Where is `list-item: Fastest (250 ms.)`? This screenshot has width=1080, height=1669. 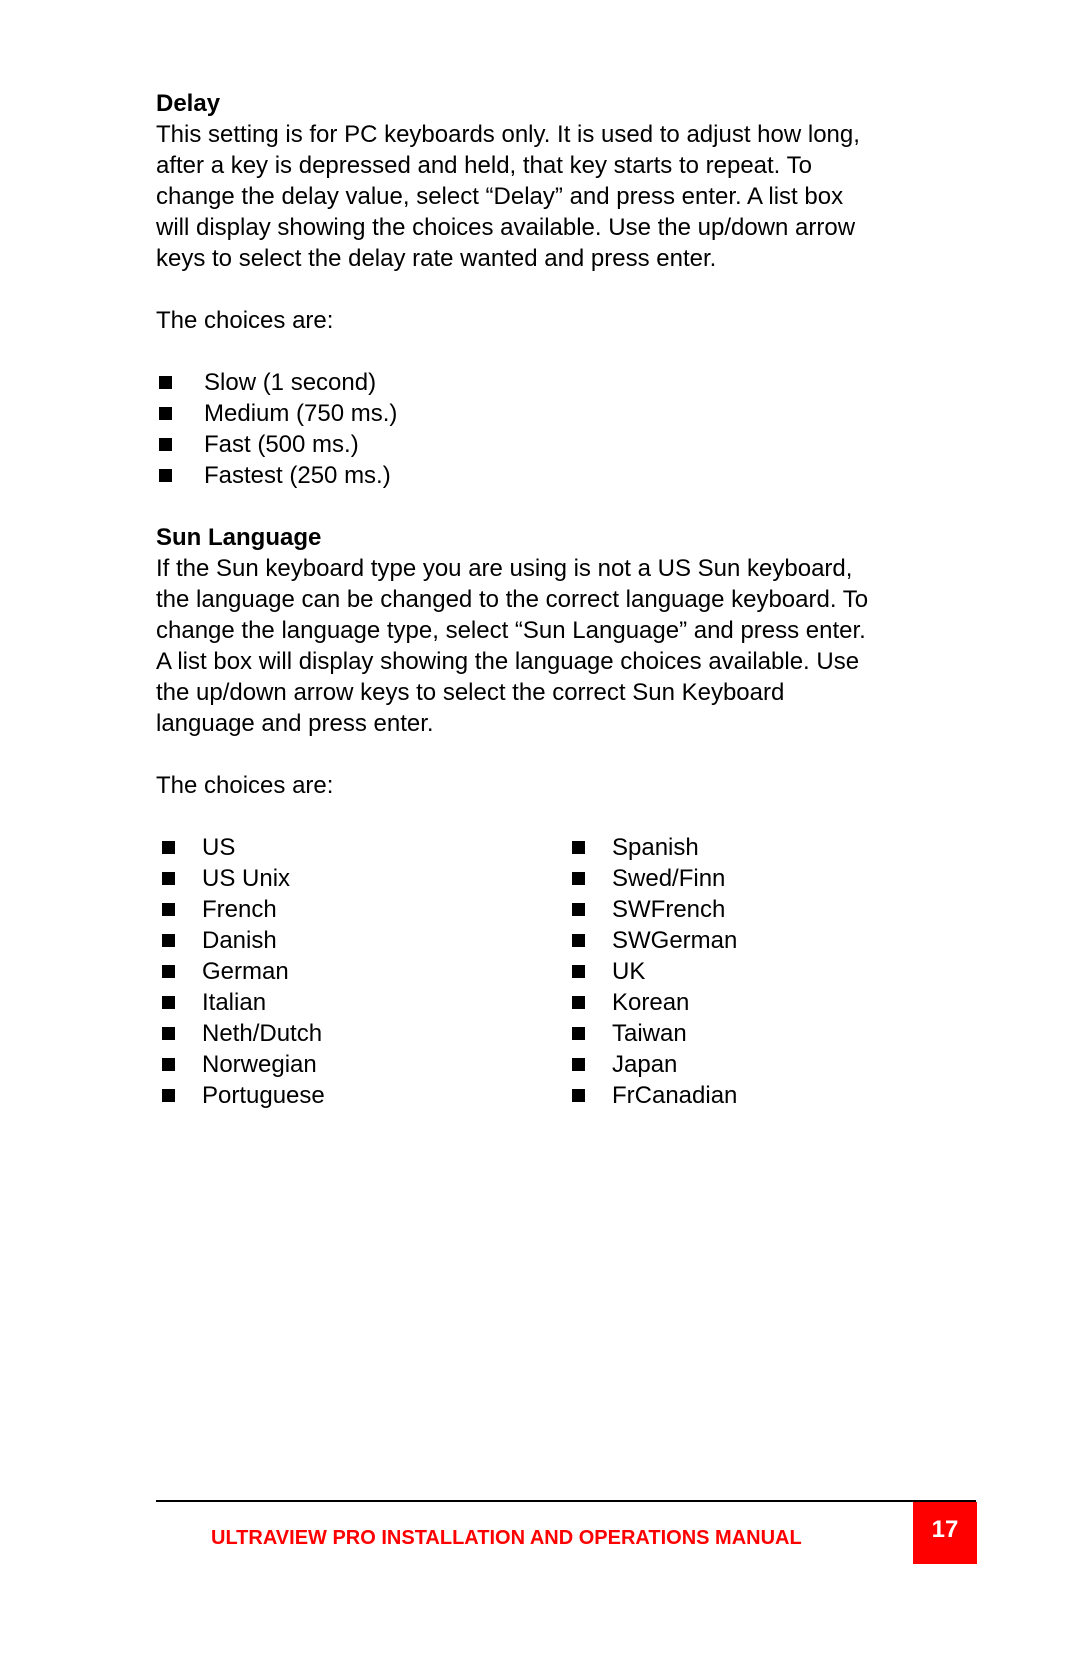 list-item: Fastest (250 ms.) is located at coordinates (566, 475).